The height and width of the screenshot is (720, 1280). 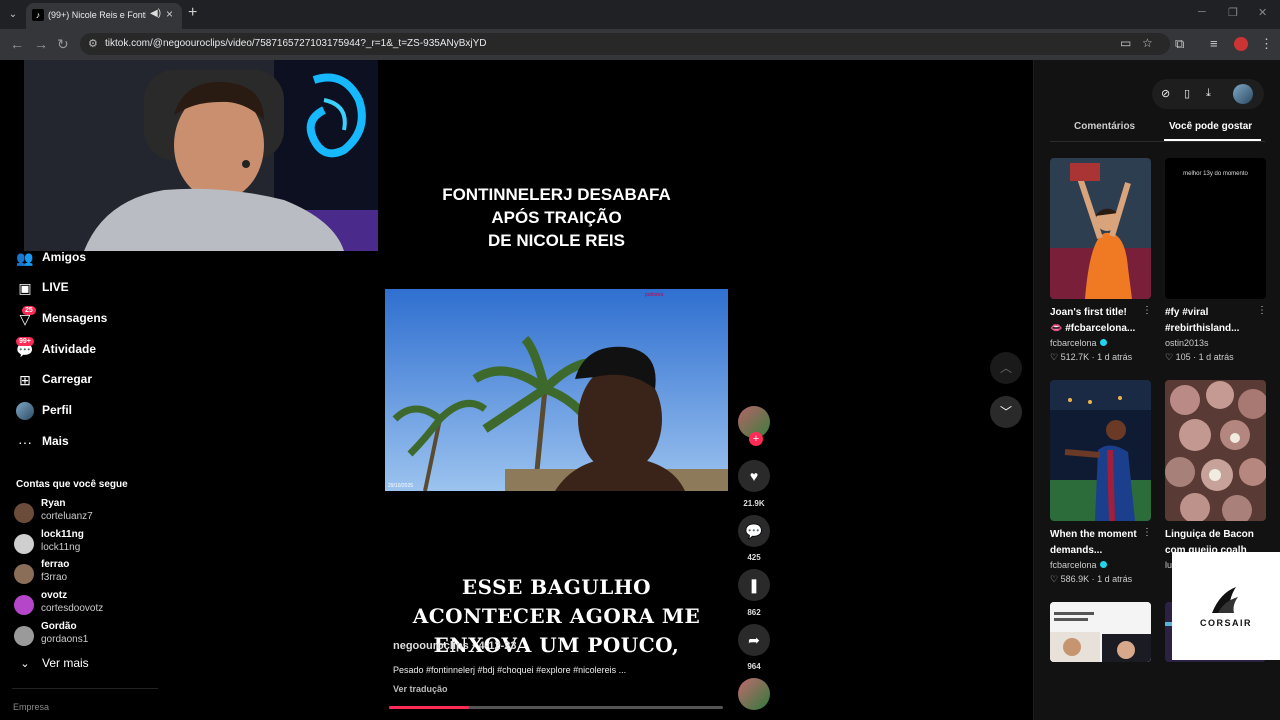 What do you see at coordinates (1266, 44) in the screenshot?
I see `browser-menu-icon: ⋮` at bounding box center [1266, 44].